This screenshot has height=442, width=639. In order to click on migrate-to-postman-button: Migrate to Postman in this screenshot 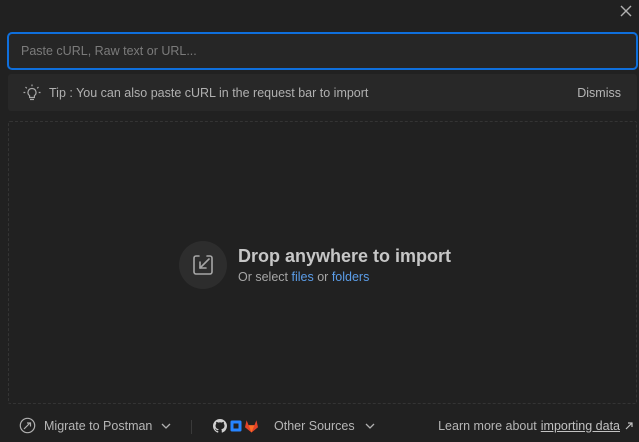, I will do `click(95, 425)`.